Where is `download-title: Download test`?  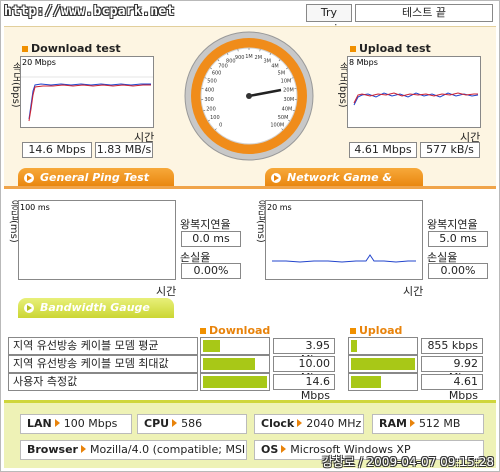 download-title: Download test is located at coordinates (71, 48).